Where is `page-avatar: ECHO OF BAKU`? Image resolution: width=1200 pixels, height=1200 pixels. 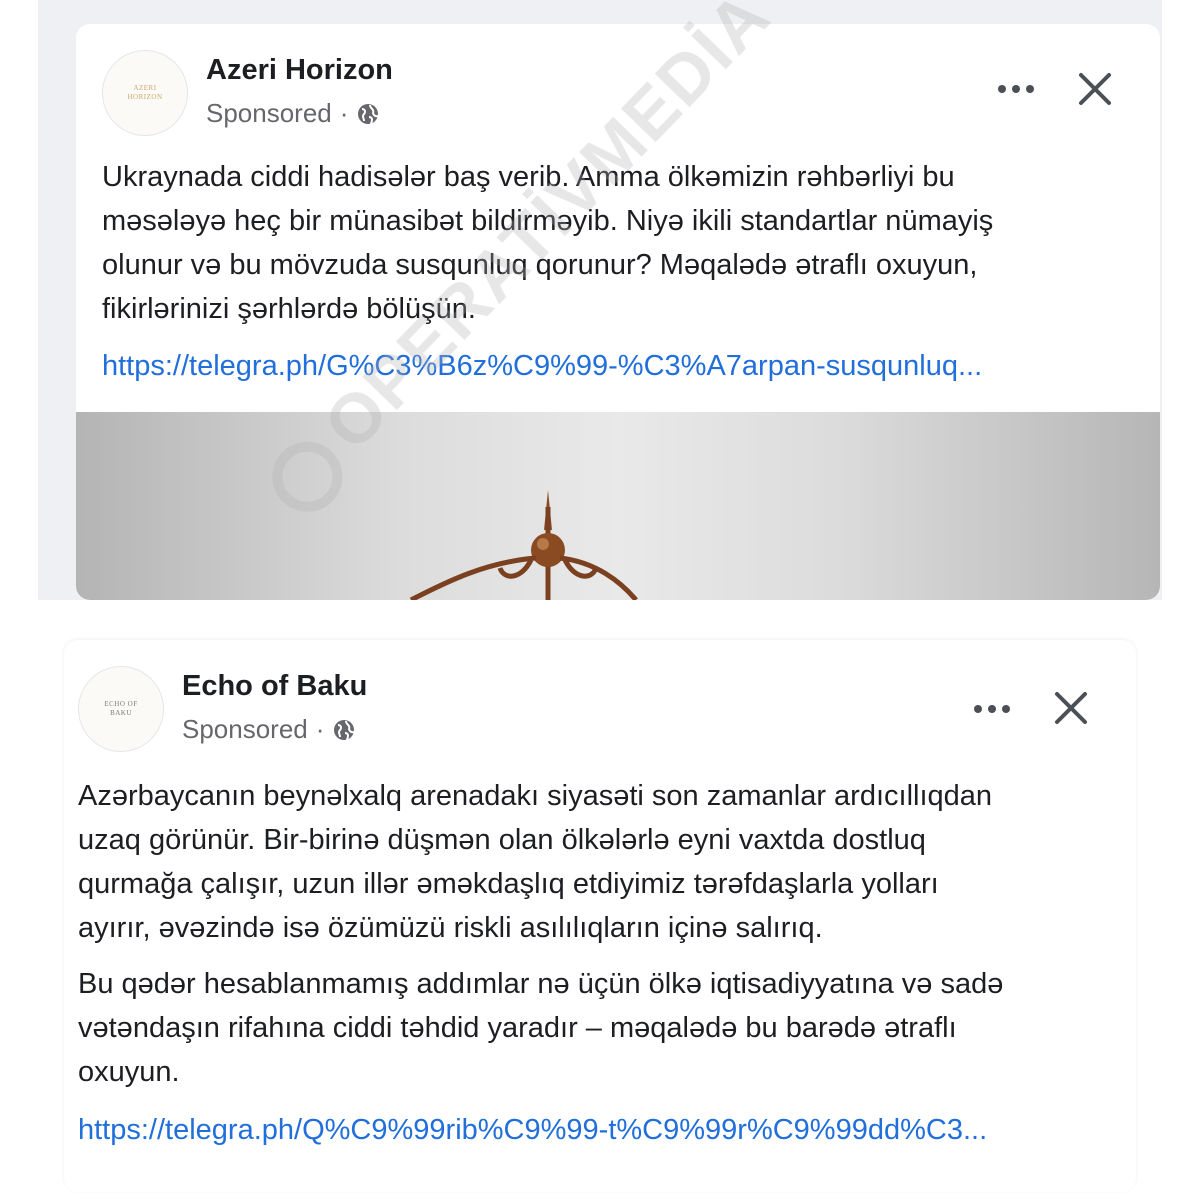 page-avatar: ECHO OF BAKU is located at coordinates (121, 709).